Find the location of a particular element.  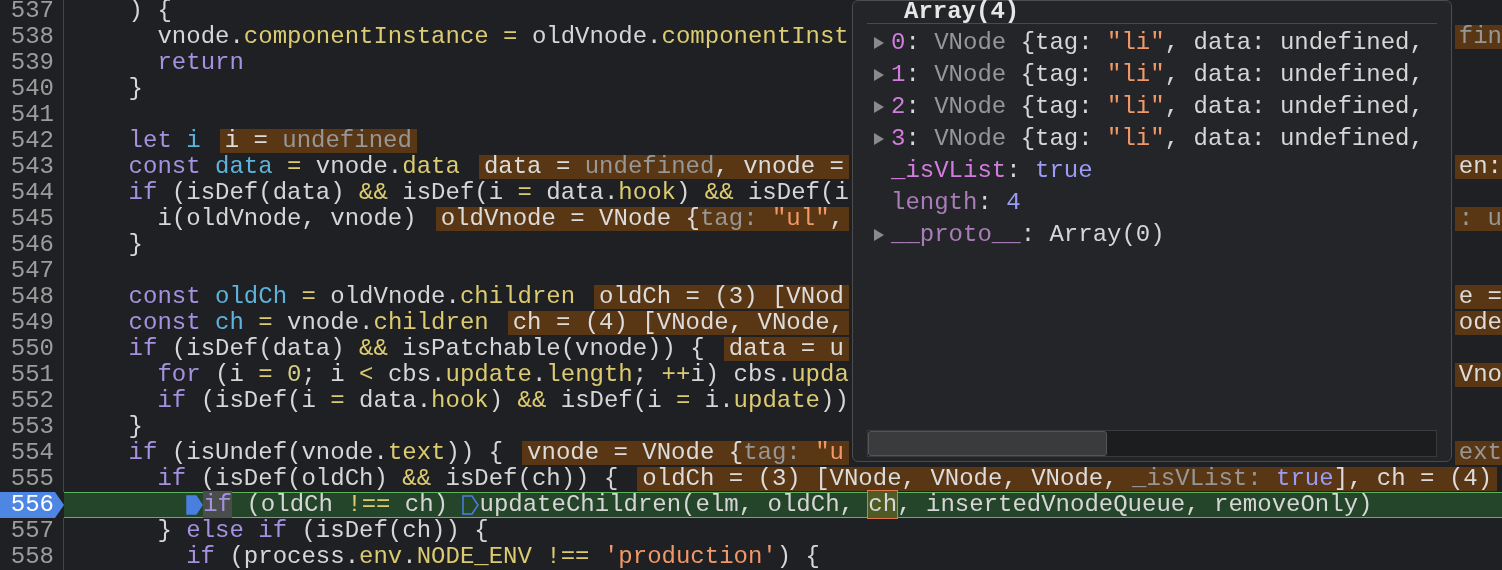

code-text: const ch = vnode.children is located at coordinates (308, 323).